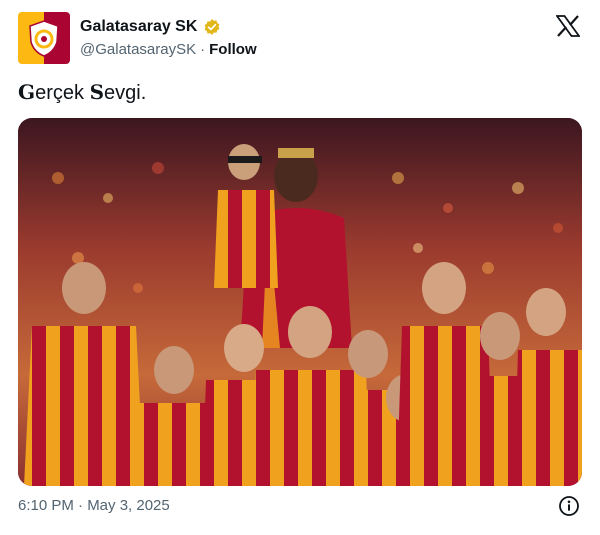 The width and height of the screenshot is (600, 535). Describe the element at coordinates (94, 505) in the screenshot. I see `tweet-timestamp: 6:10 PM · May 3, 2025` at that location.